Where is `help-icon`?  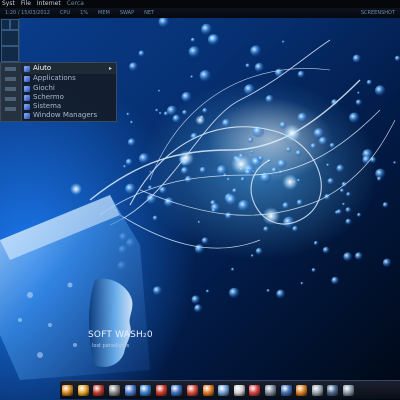 help-icon is located at coordinates (27, 68).